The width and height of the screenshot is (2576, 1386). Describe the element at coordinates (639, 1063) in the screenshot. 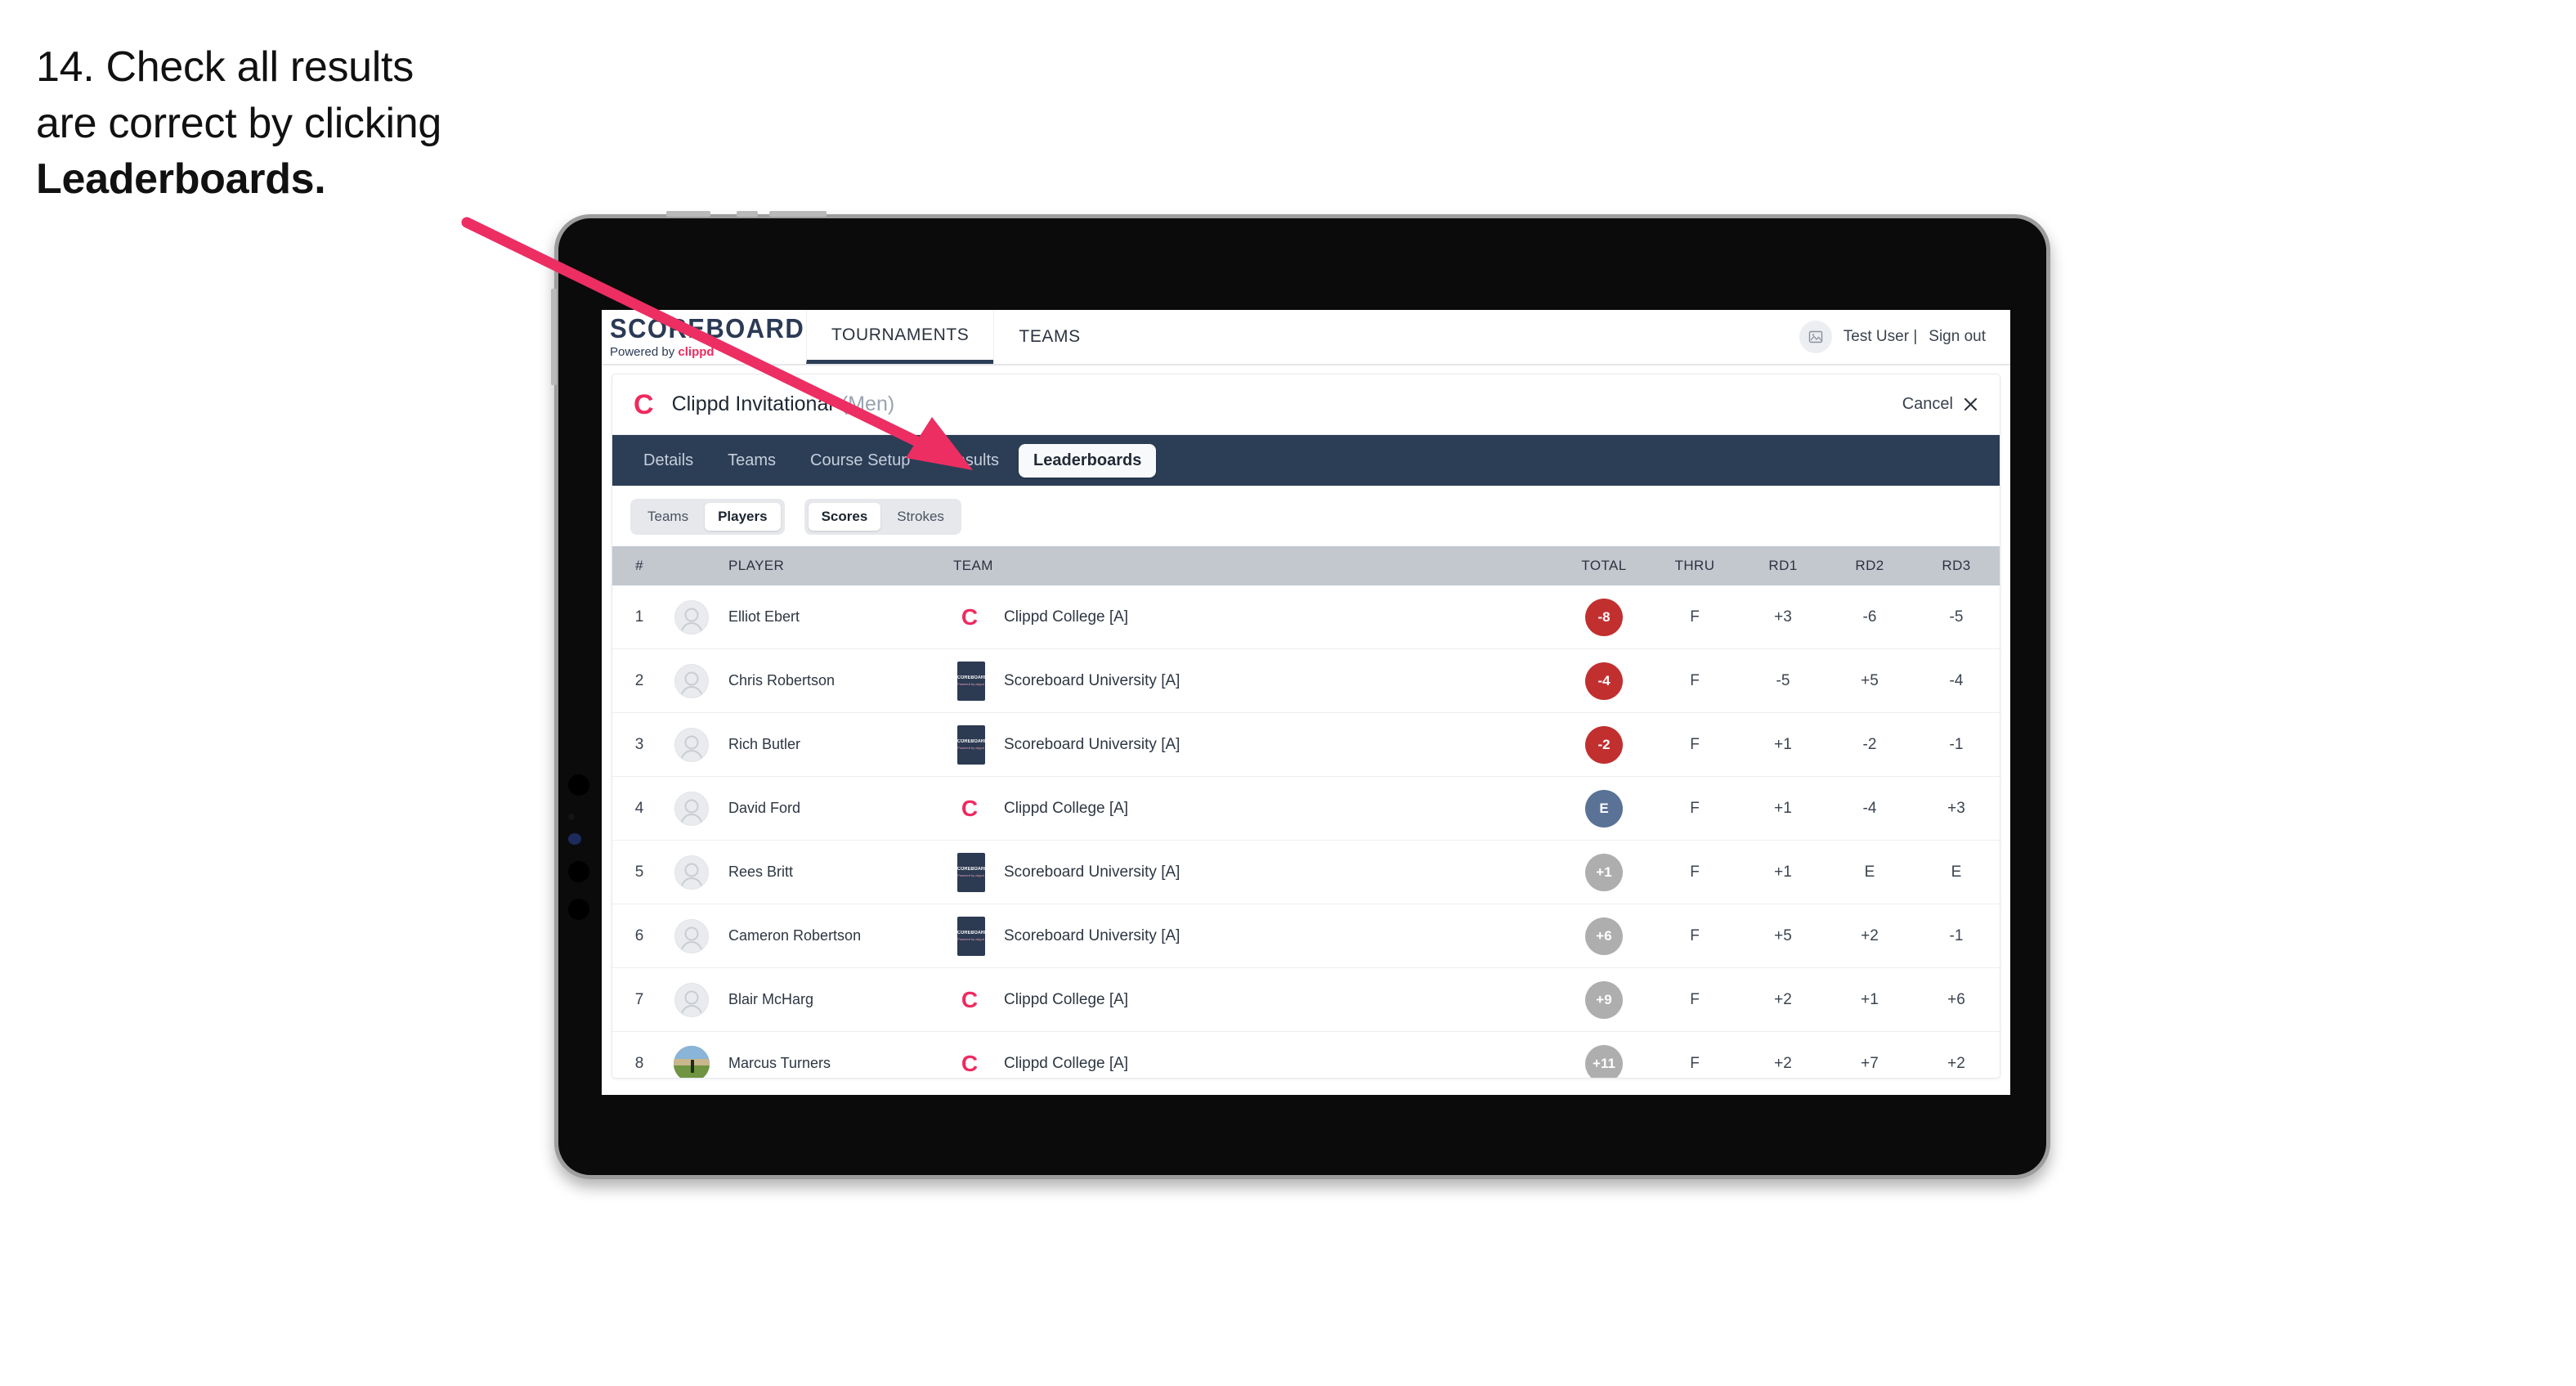

I see `row-rank: 8` at that location.